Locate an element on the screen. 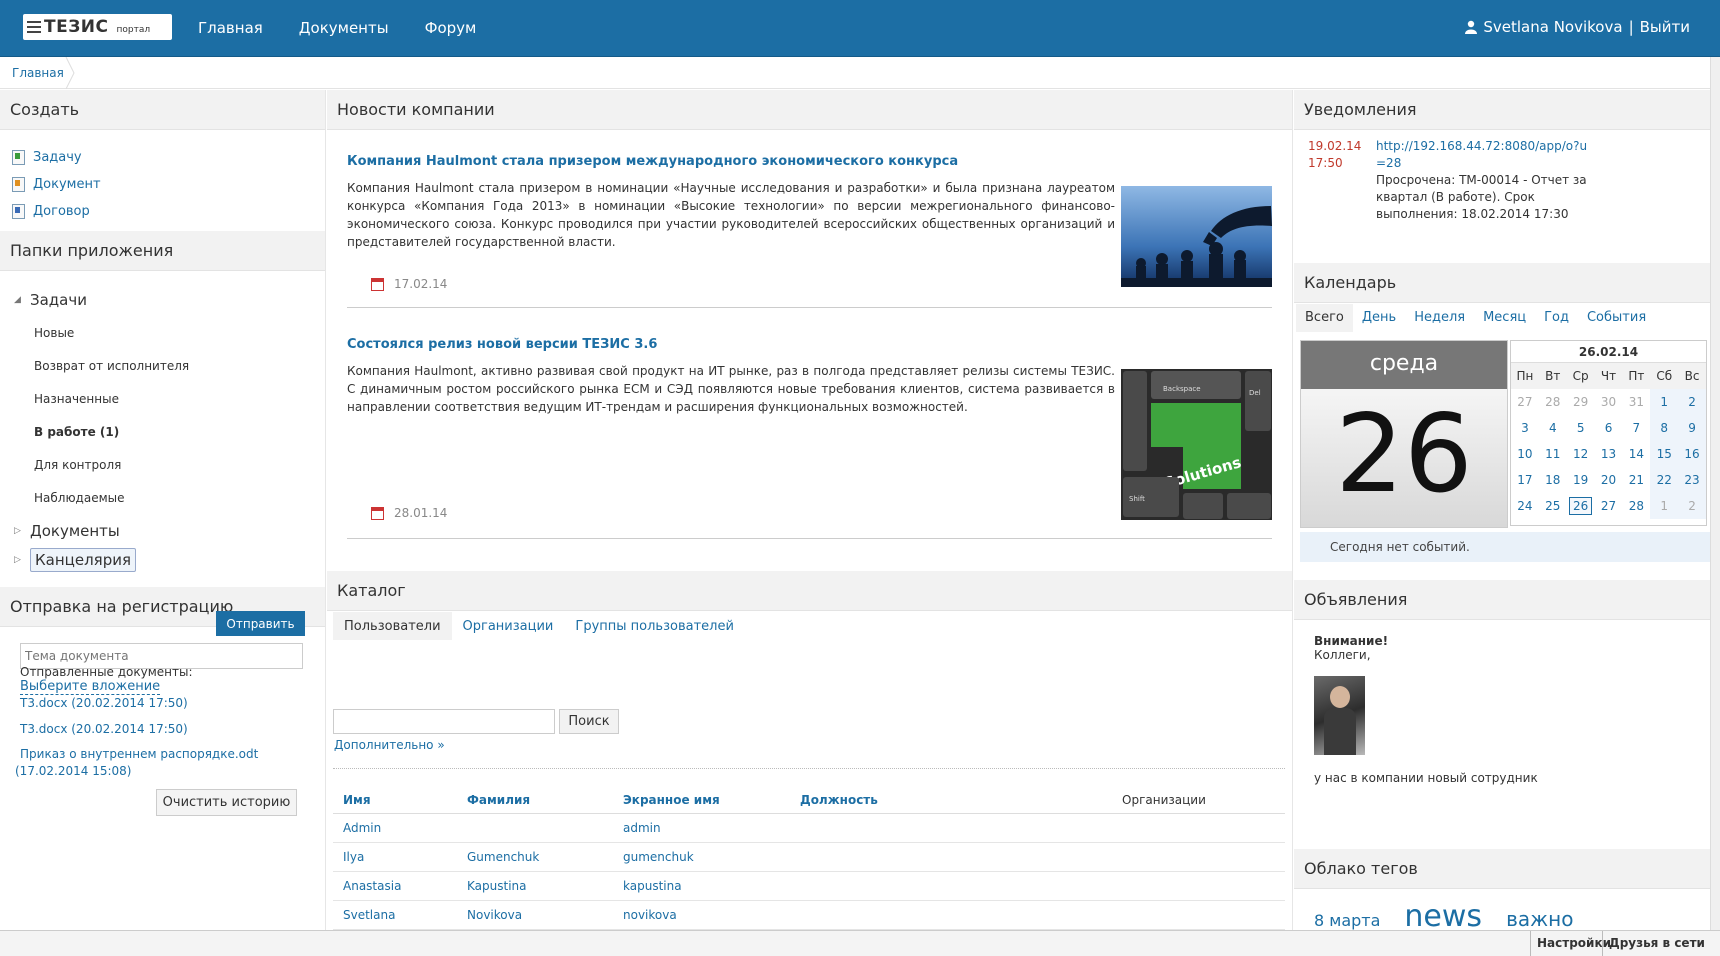 The height and width of the screenshot is (956, 1720). calendar-day: 23 is located at coordinates (1692, 480).